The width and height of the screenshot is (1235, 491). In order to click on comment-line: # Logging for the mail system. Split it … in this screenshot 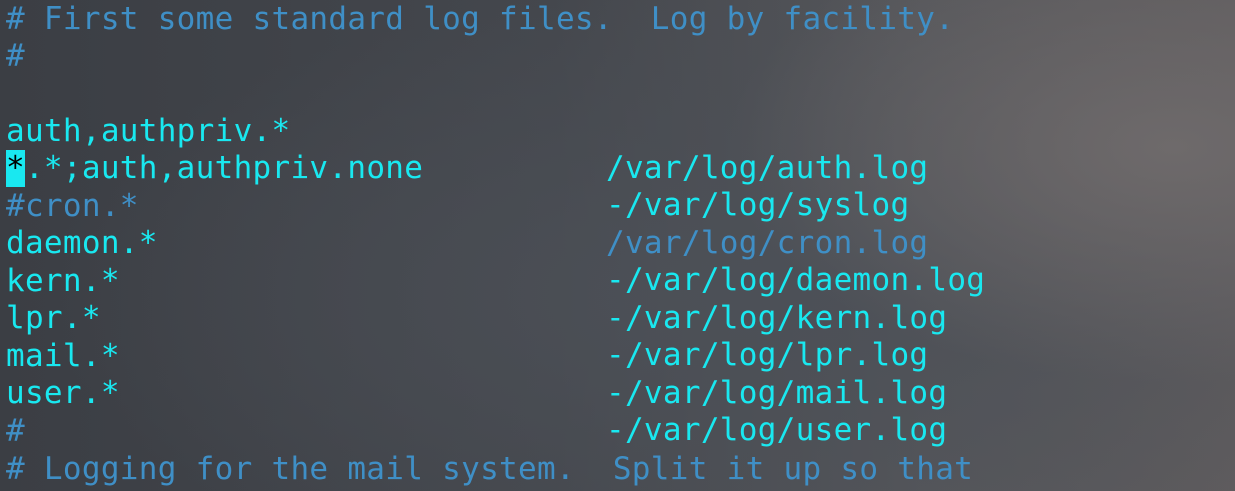, I will do `click(490, 469)`.